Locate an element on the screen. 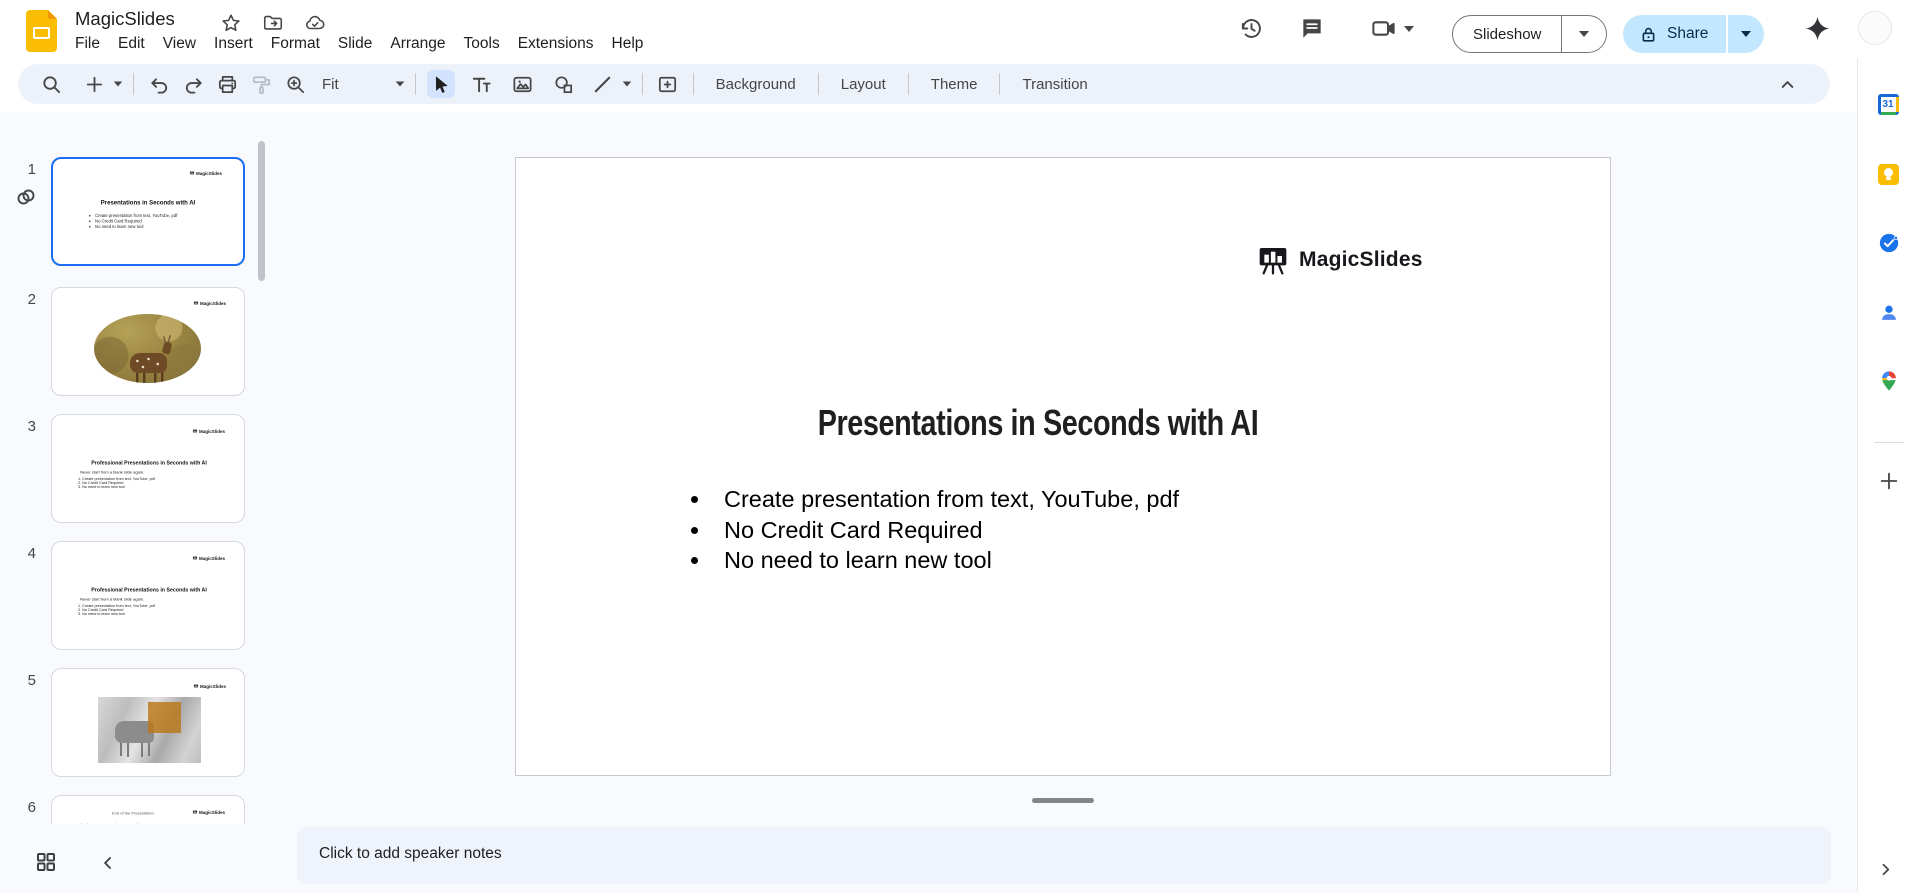 This screenshot has height=893, width=1919. slide-number: 1 is located at coordinates (31, 169).